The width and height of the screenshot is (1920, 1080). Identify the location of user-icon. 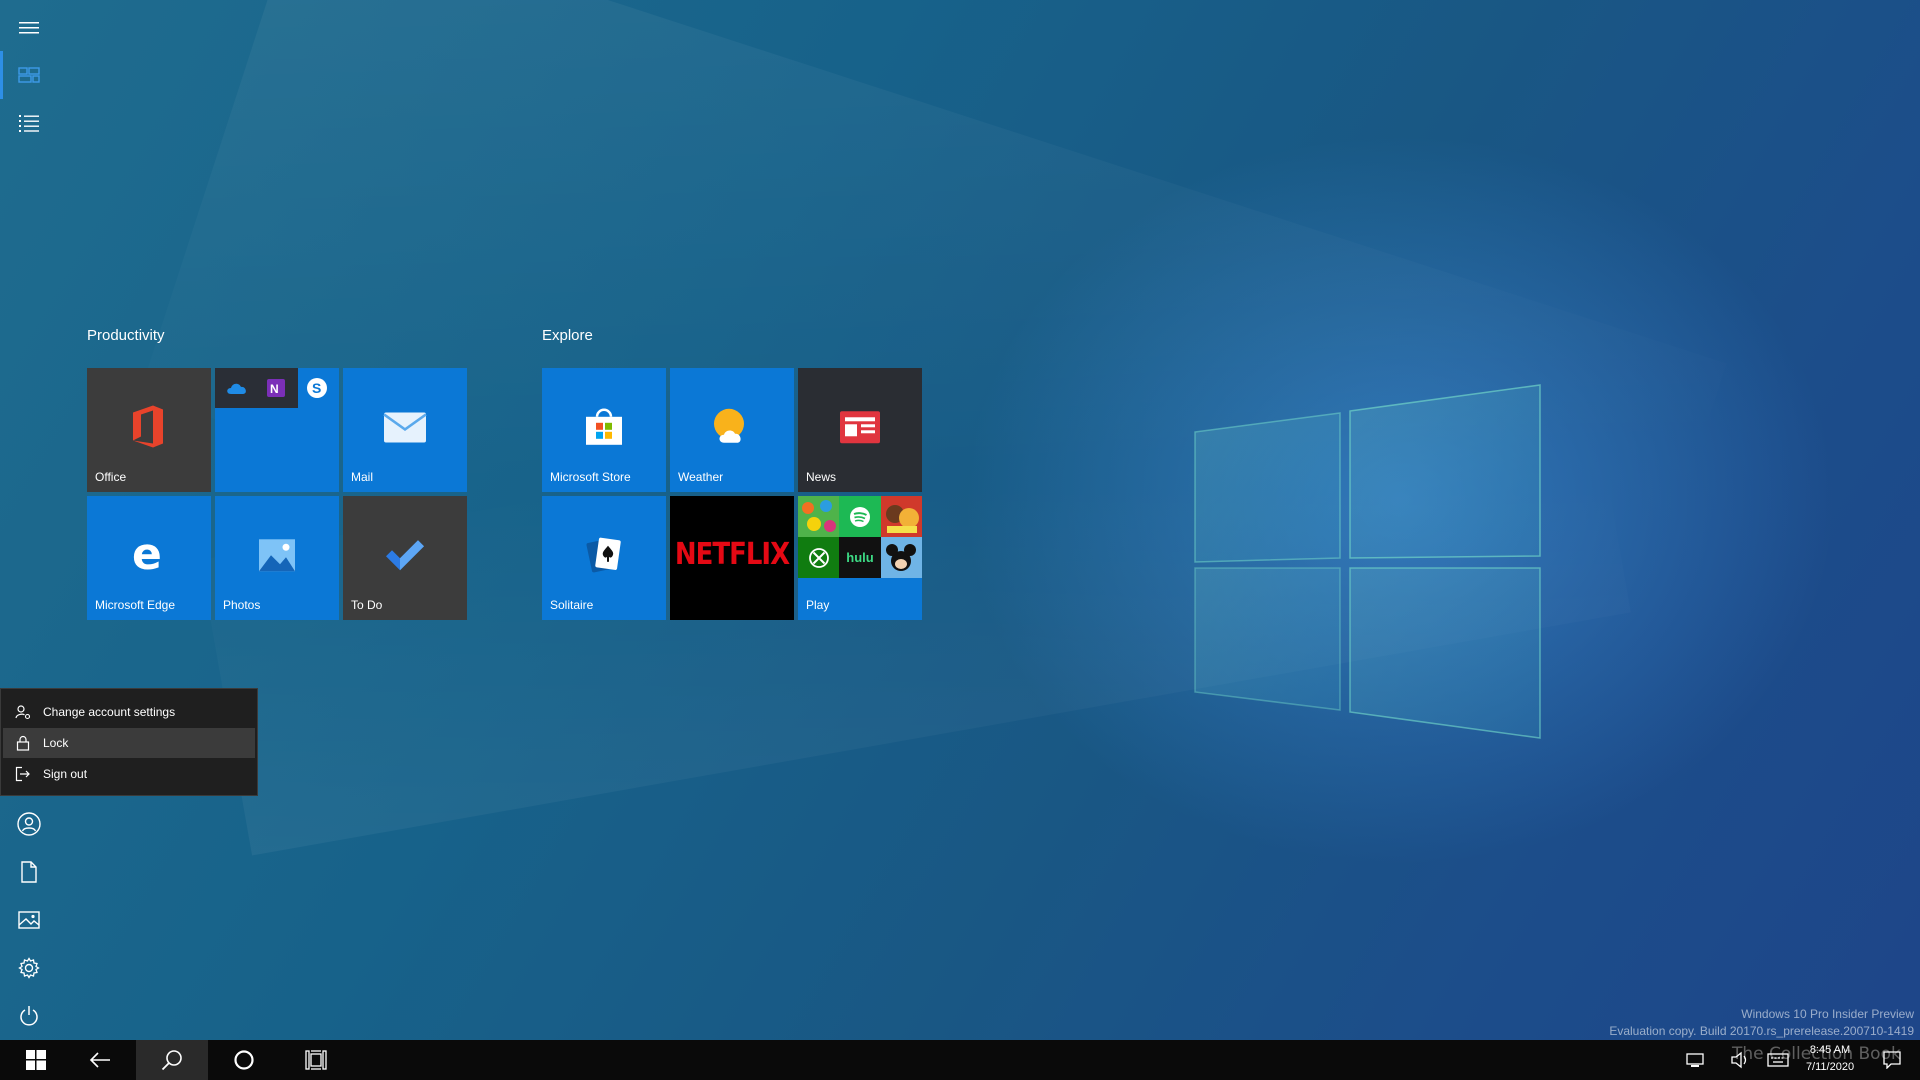
(29, 824).